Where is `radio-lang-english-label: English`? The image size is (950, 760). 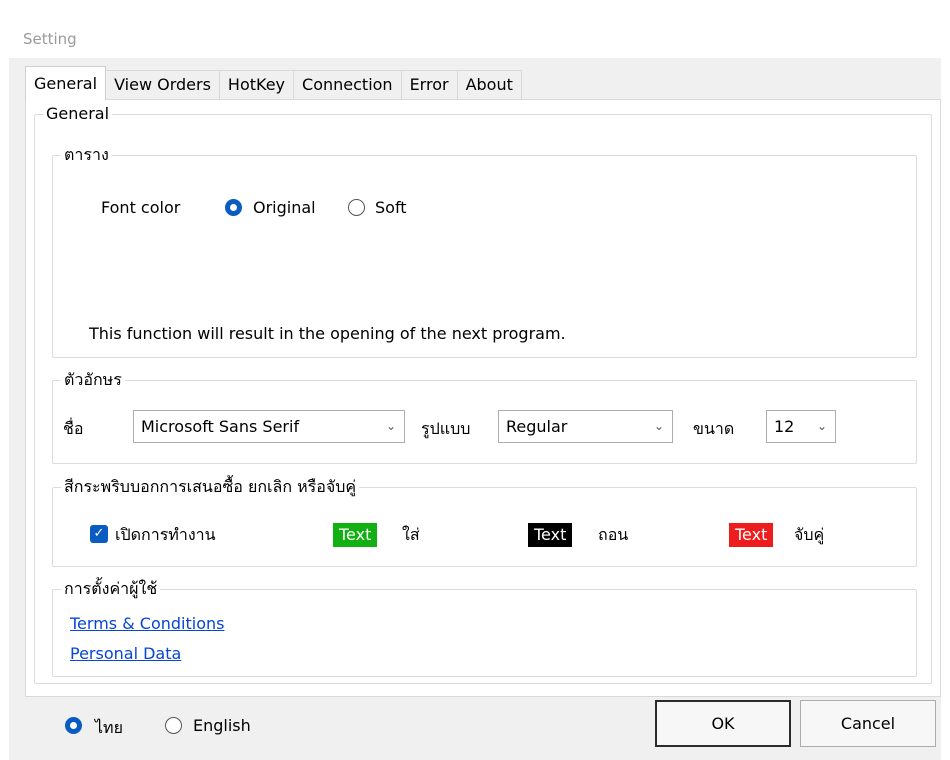
radio-lang-english-label: English is located at coordinates (222, 725).